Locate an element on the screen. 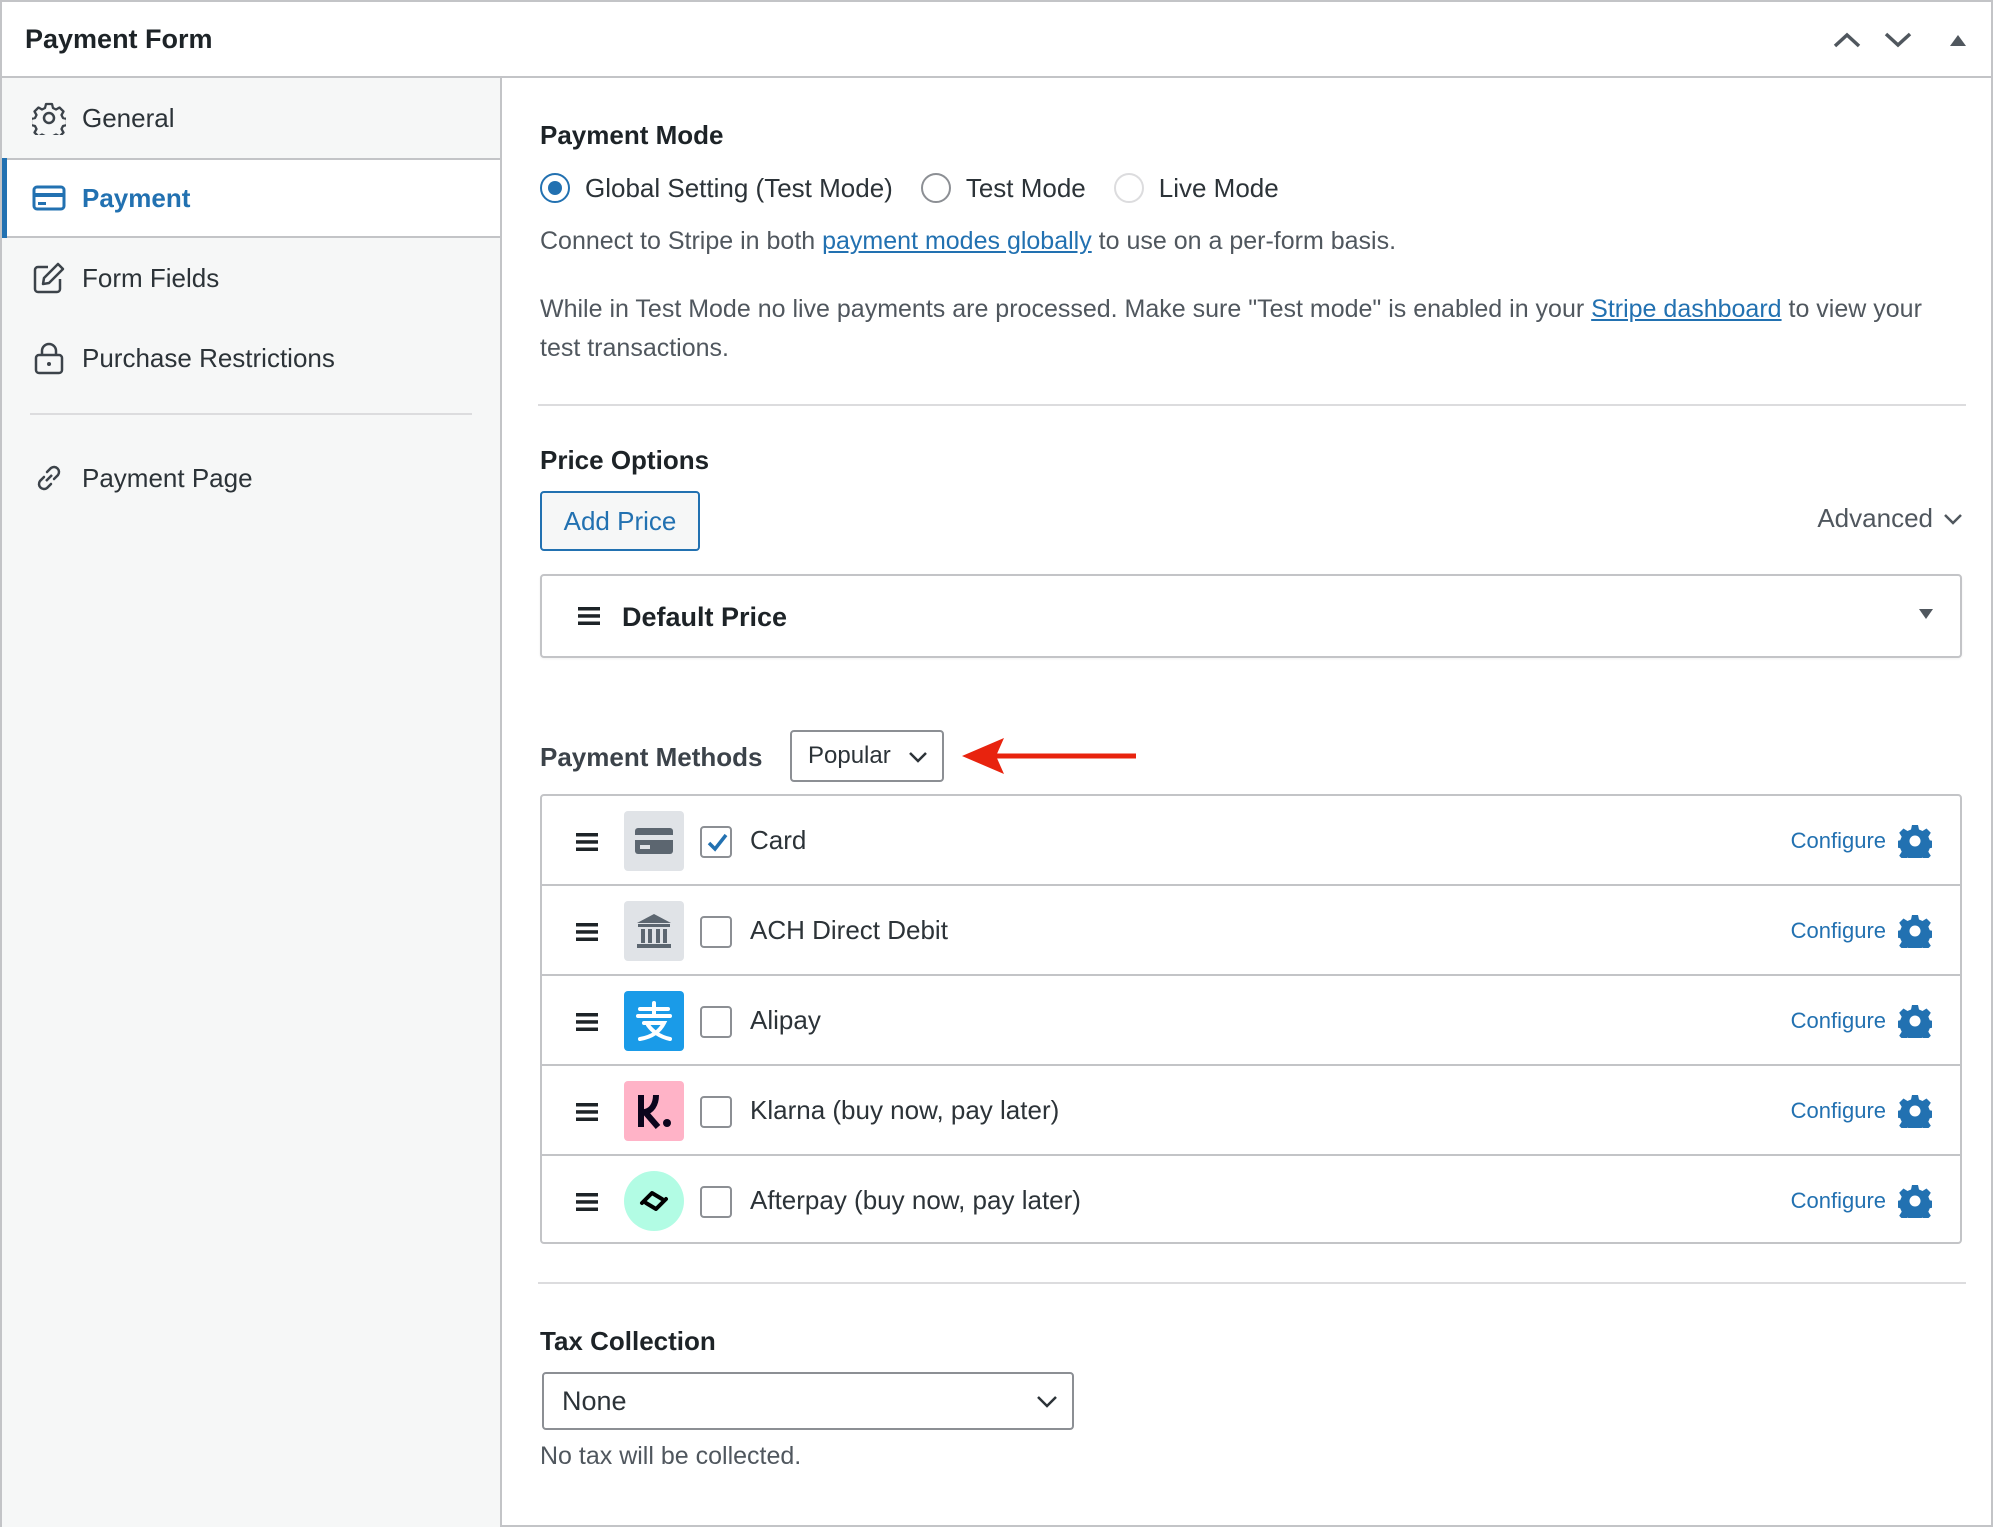 The image size is (1993, 1527). advanced-toggle: Advanced is located at coordinates (1890, 518).